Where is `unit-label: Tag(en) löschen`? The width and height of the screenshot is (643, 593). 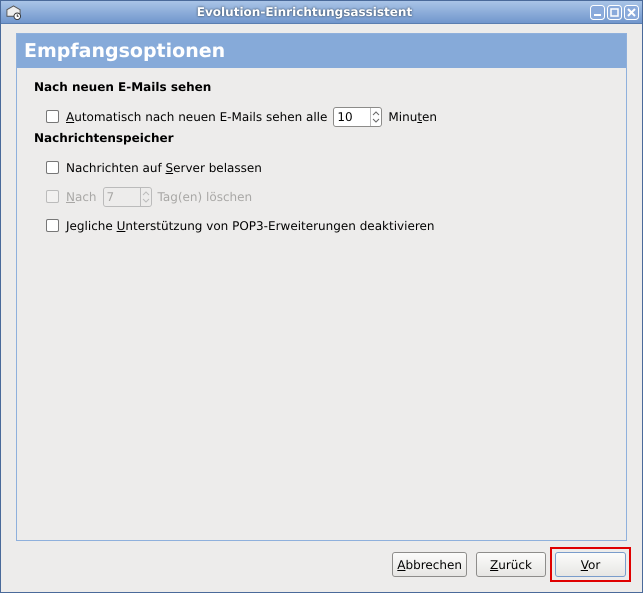
unit-label: Tag(en) löschen is located at coordinates (205, 197).